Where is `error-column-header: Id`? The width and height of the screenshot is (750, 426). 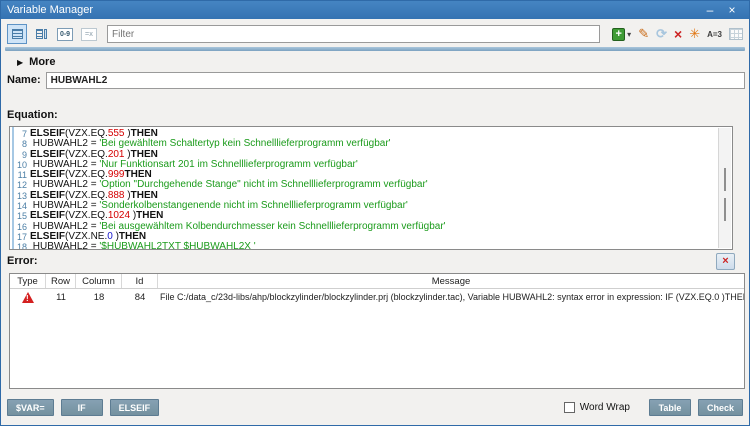
error-column-header: Id is located at coordinates (140, 281).